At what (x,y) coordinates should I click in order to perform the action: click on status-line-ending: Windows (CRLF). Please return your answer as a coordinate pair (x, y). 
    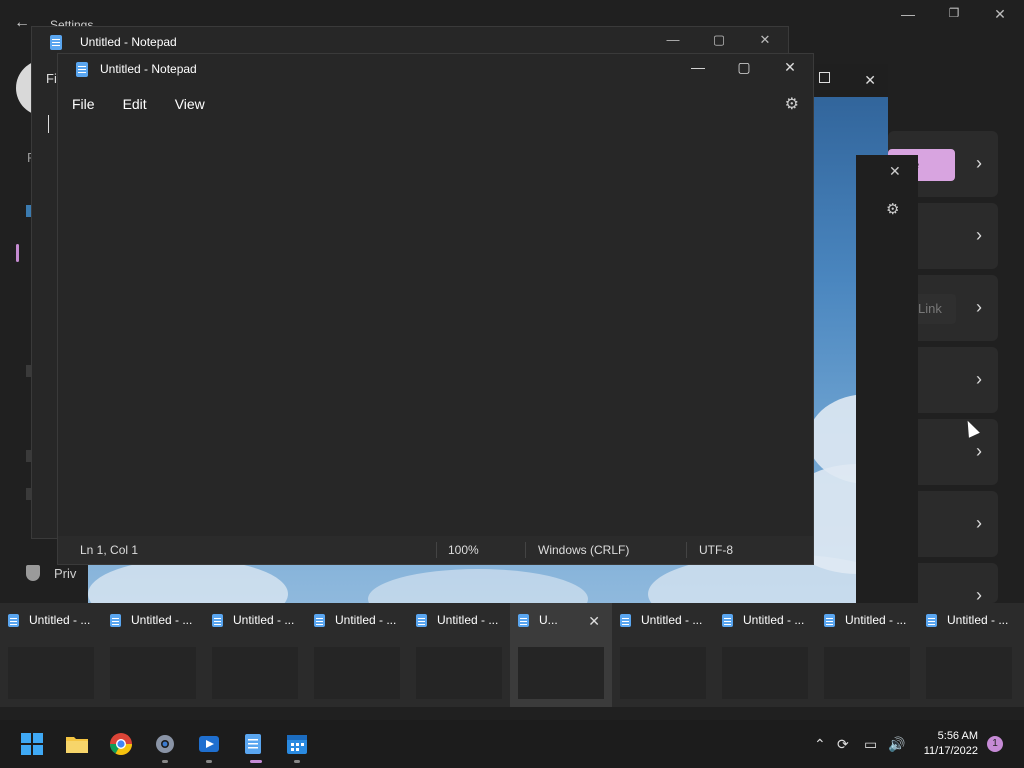
    Looking at the image, I should click on (584, 550).